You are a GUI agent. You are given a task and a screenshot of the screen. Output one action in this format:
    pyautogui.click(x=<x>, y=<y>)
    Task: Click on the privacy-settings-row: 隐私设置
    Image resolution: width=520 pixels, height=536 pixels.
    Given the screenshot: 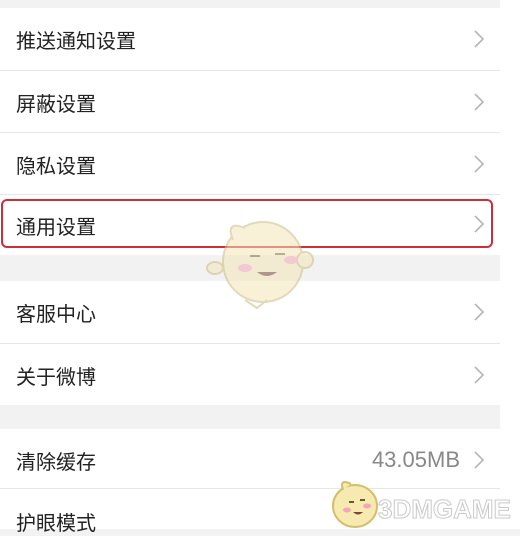 What is the action you would take?
    pyautogui.click(x=250, y=164)
    